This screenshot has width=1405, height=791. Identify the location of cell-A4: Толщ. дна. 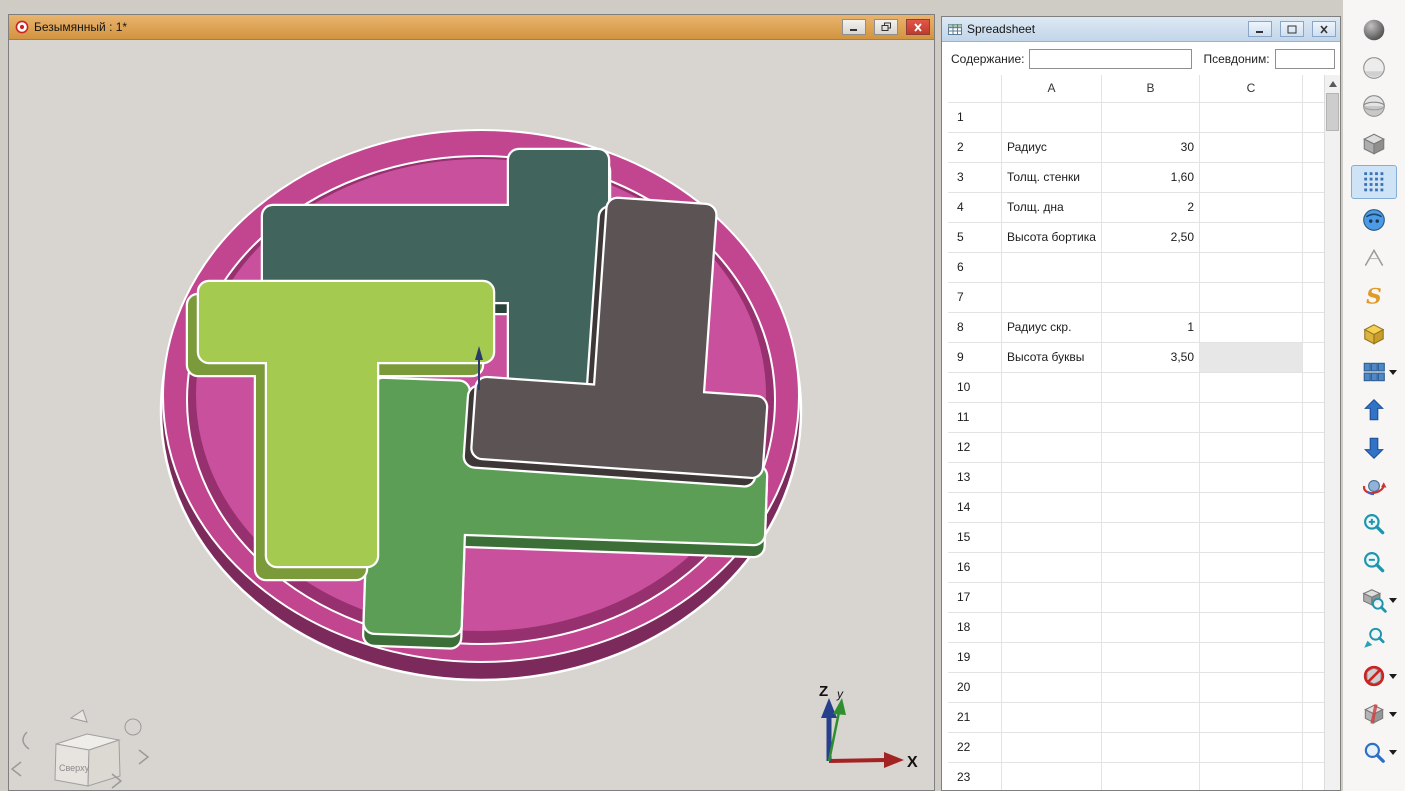
(1052, 208).